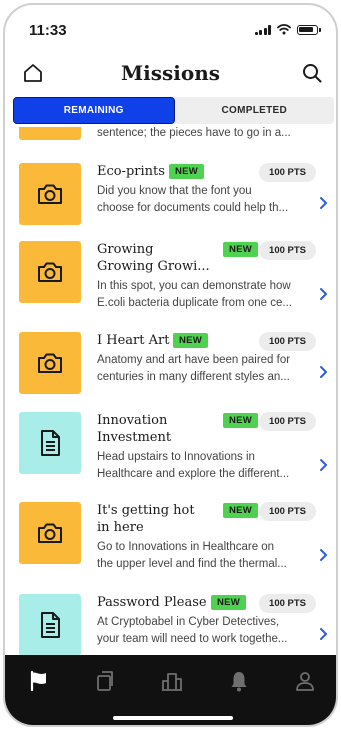 The height and width of the screenshot is (730, 341). I want to click on signal-icon, so click(262, 29).